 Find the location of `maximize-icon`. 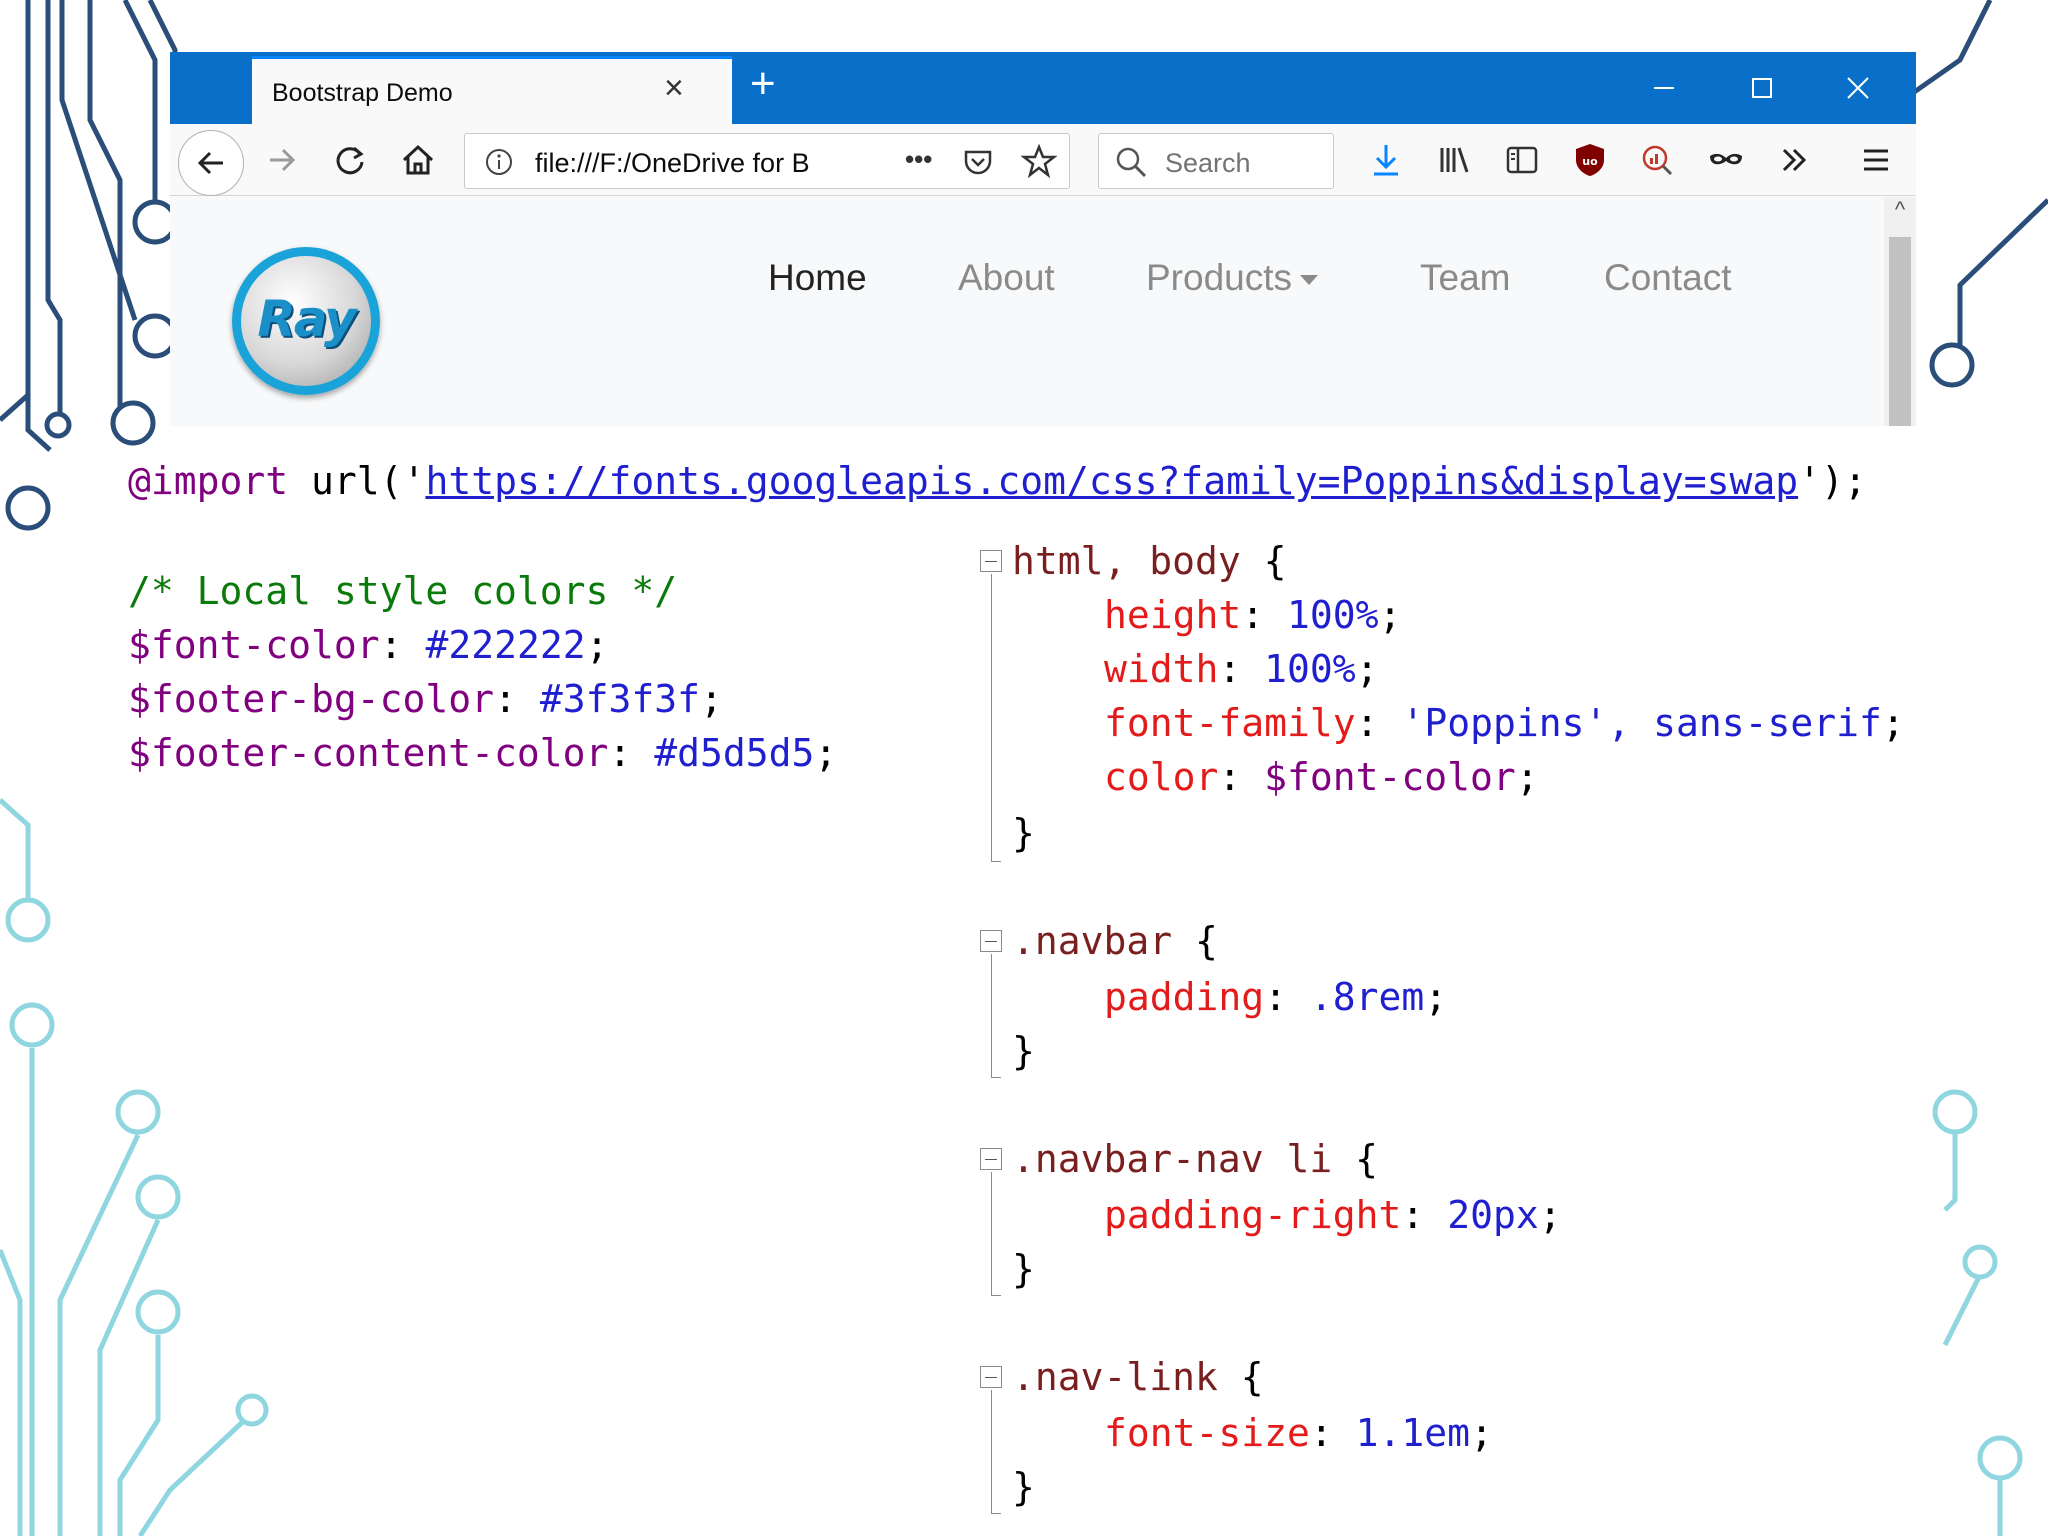

maximize-icon is located at coordinates (1762, 88).